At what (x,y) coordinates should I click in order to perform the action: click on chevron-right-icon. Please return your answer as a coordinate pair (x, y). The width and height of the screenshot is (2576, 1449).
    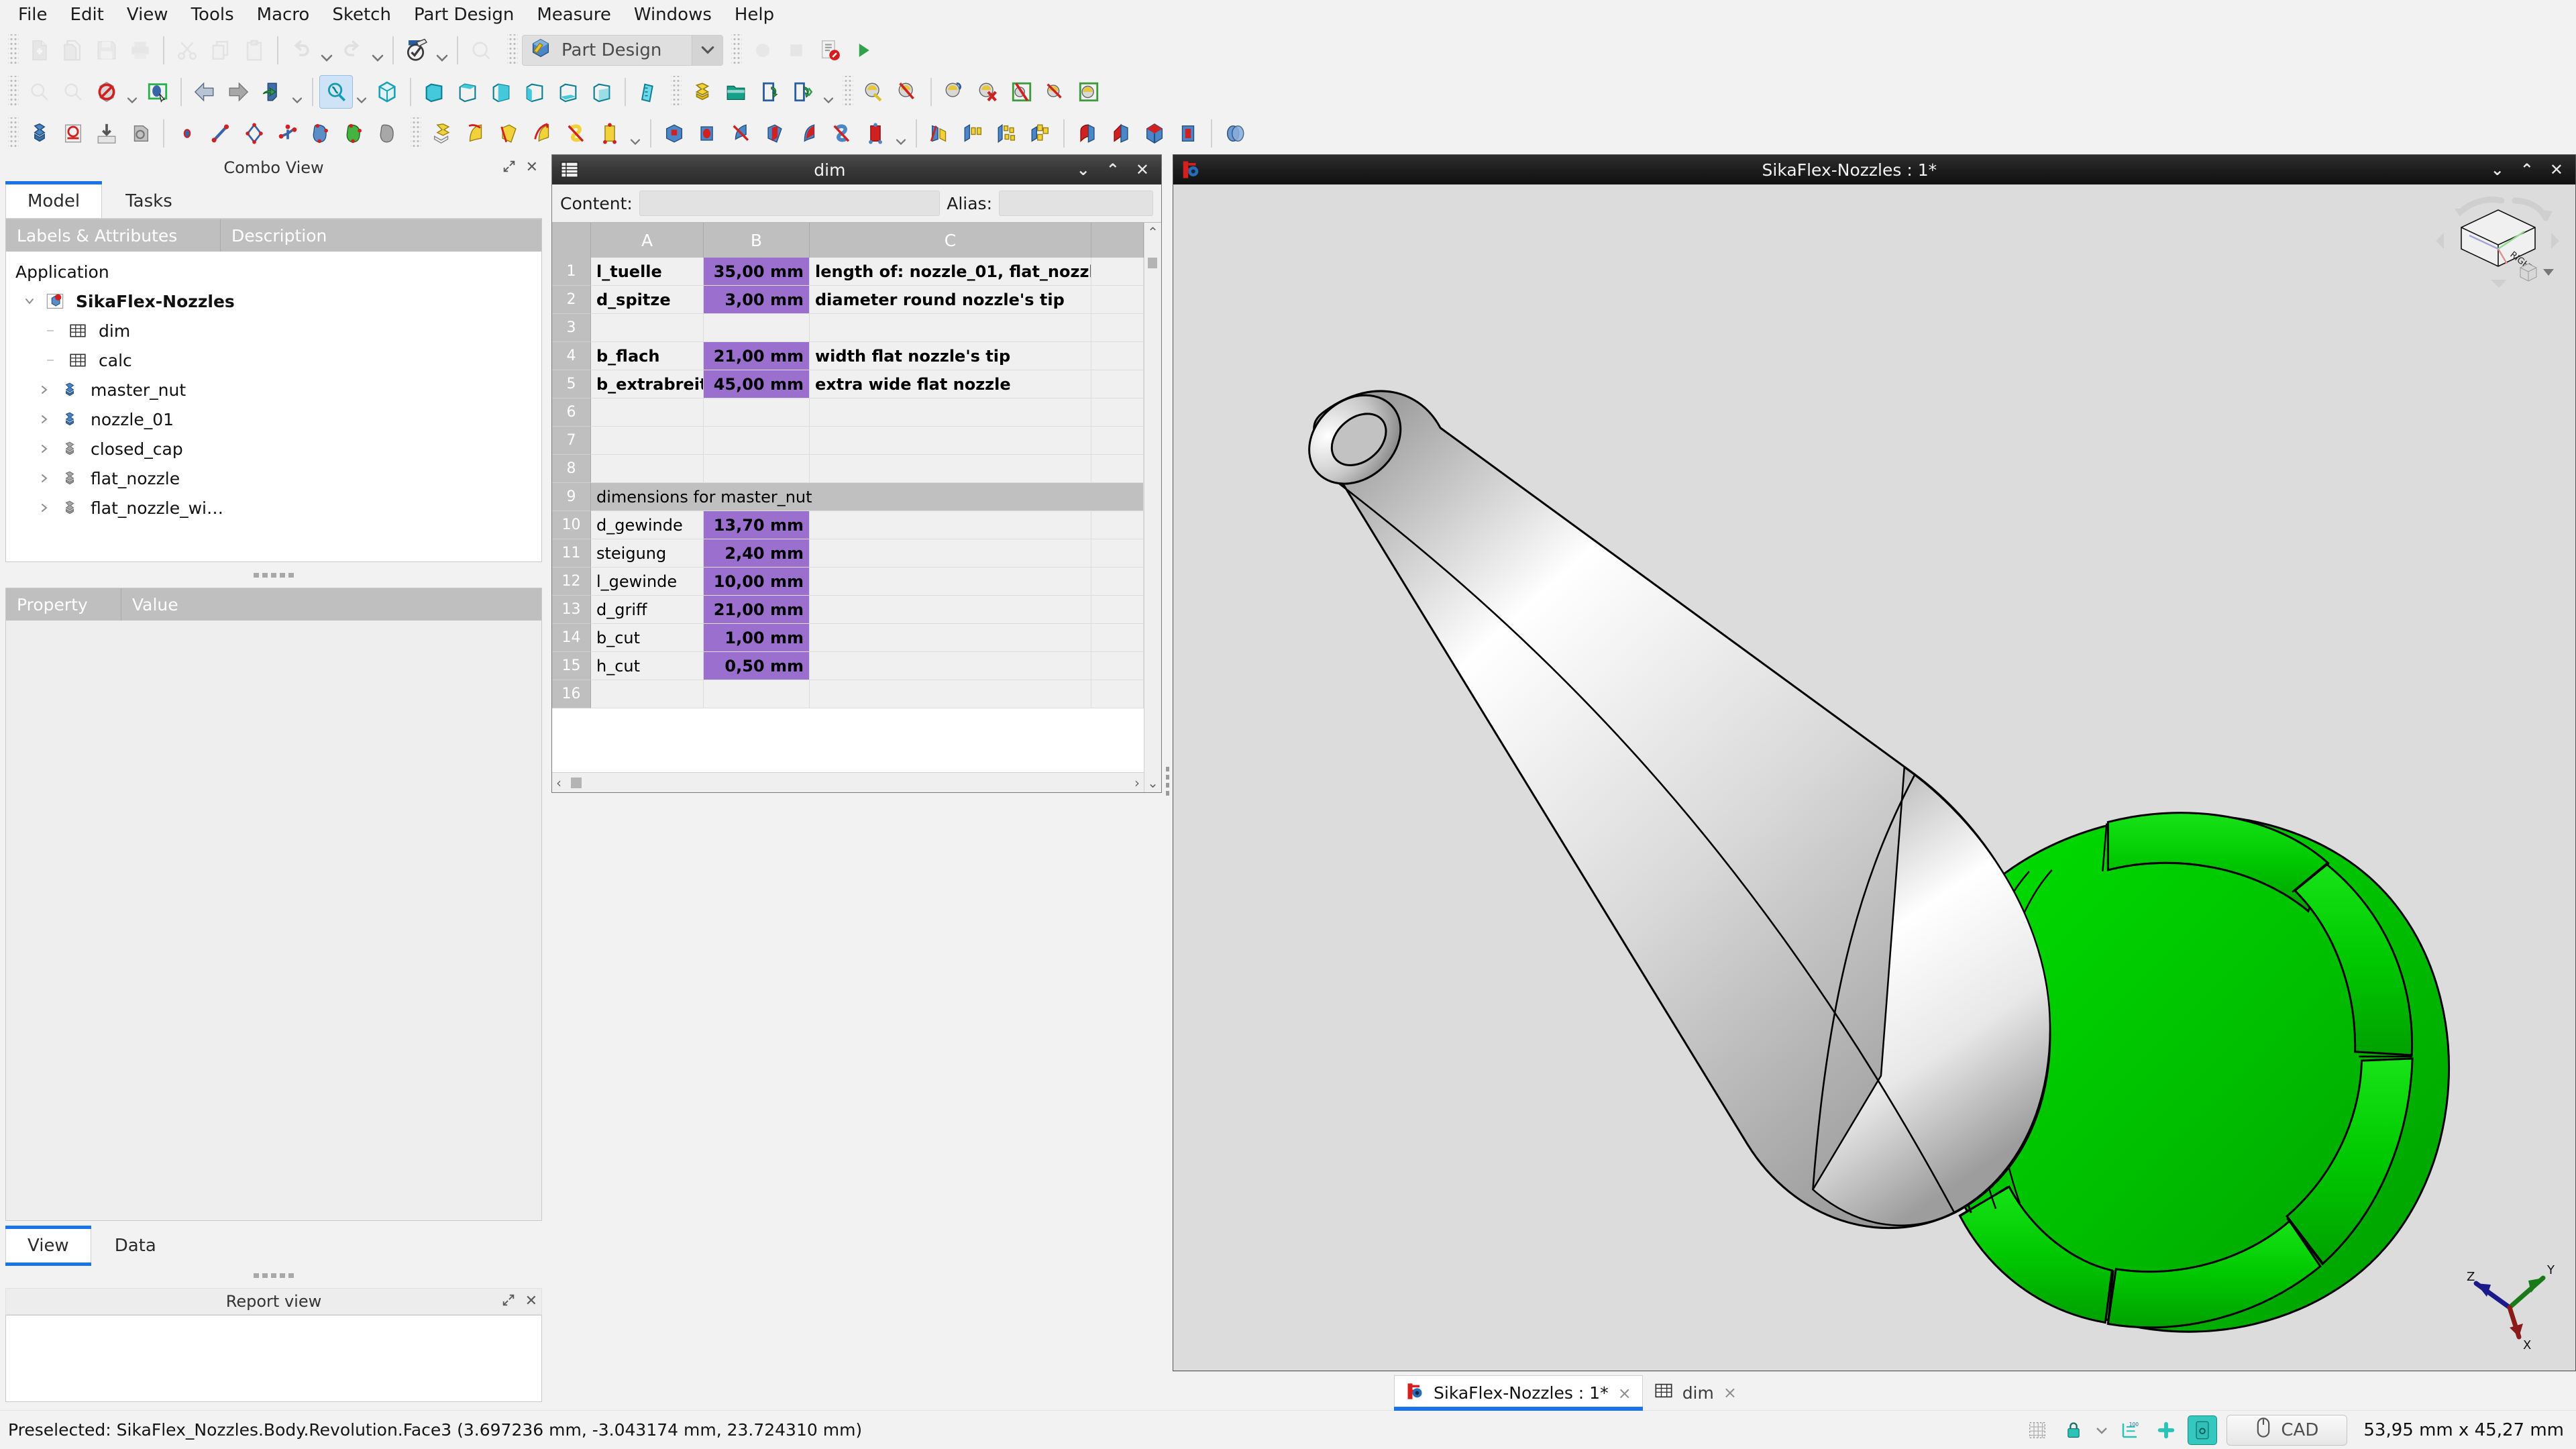
    Looking at the image, I should click on (44, 478).